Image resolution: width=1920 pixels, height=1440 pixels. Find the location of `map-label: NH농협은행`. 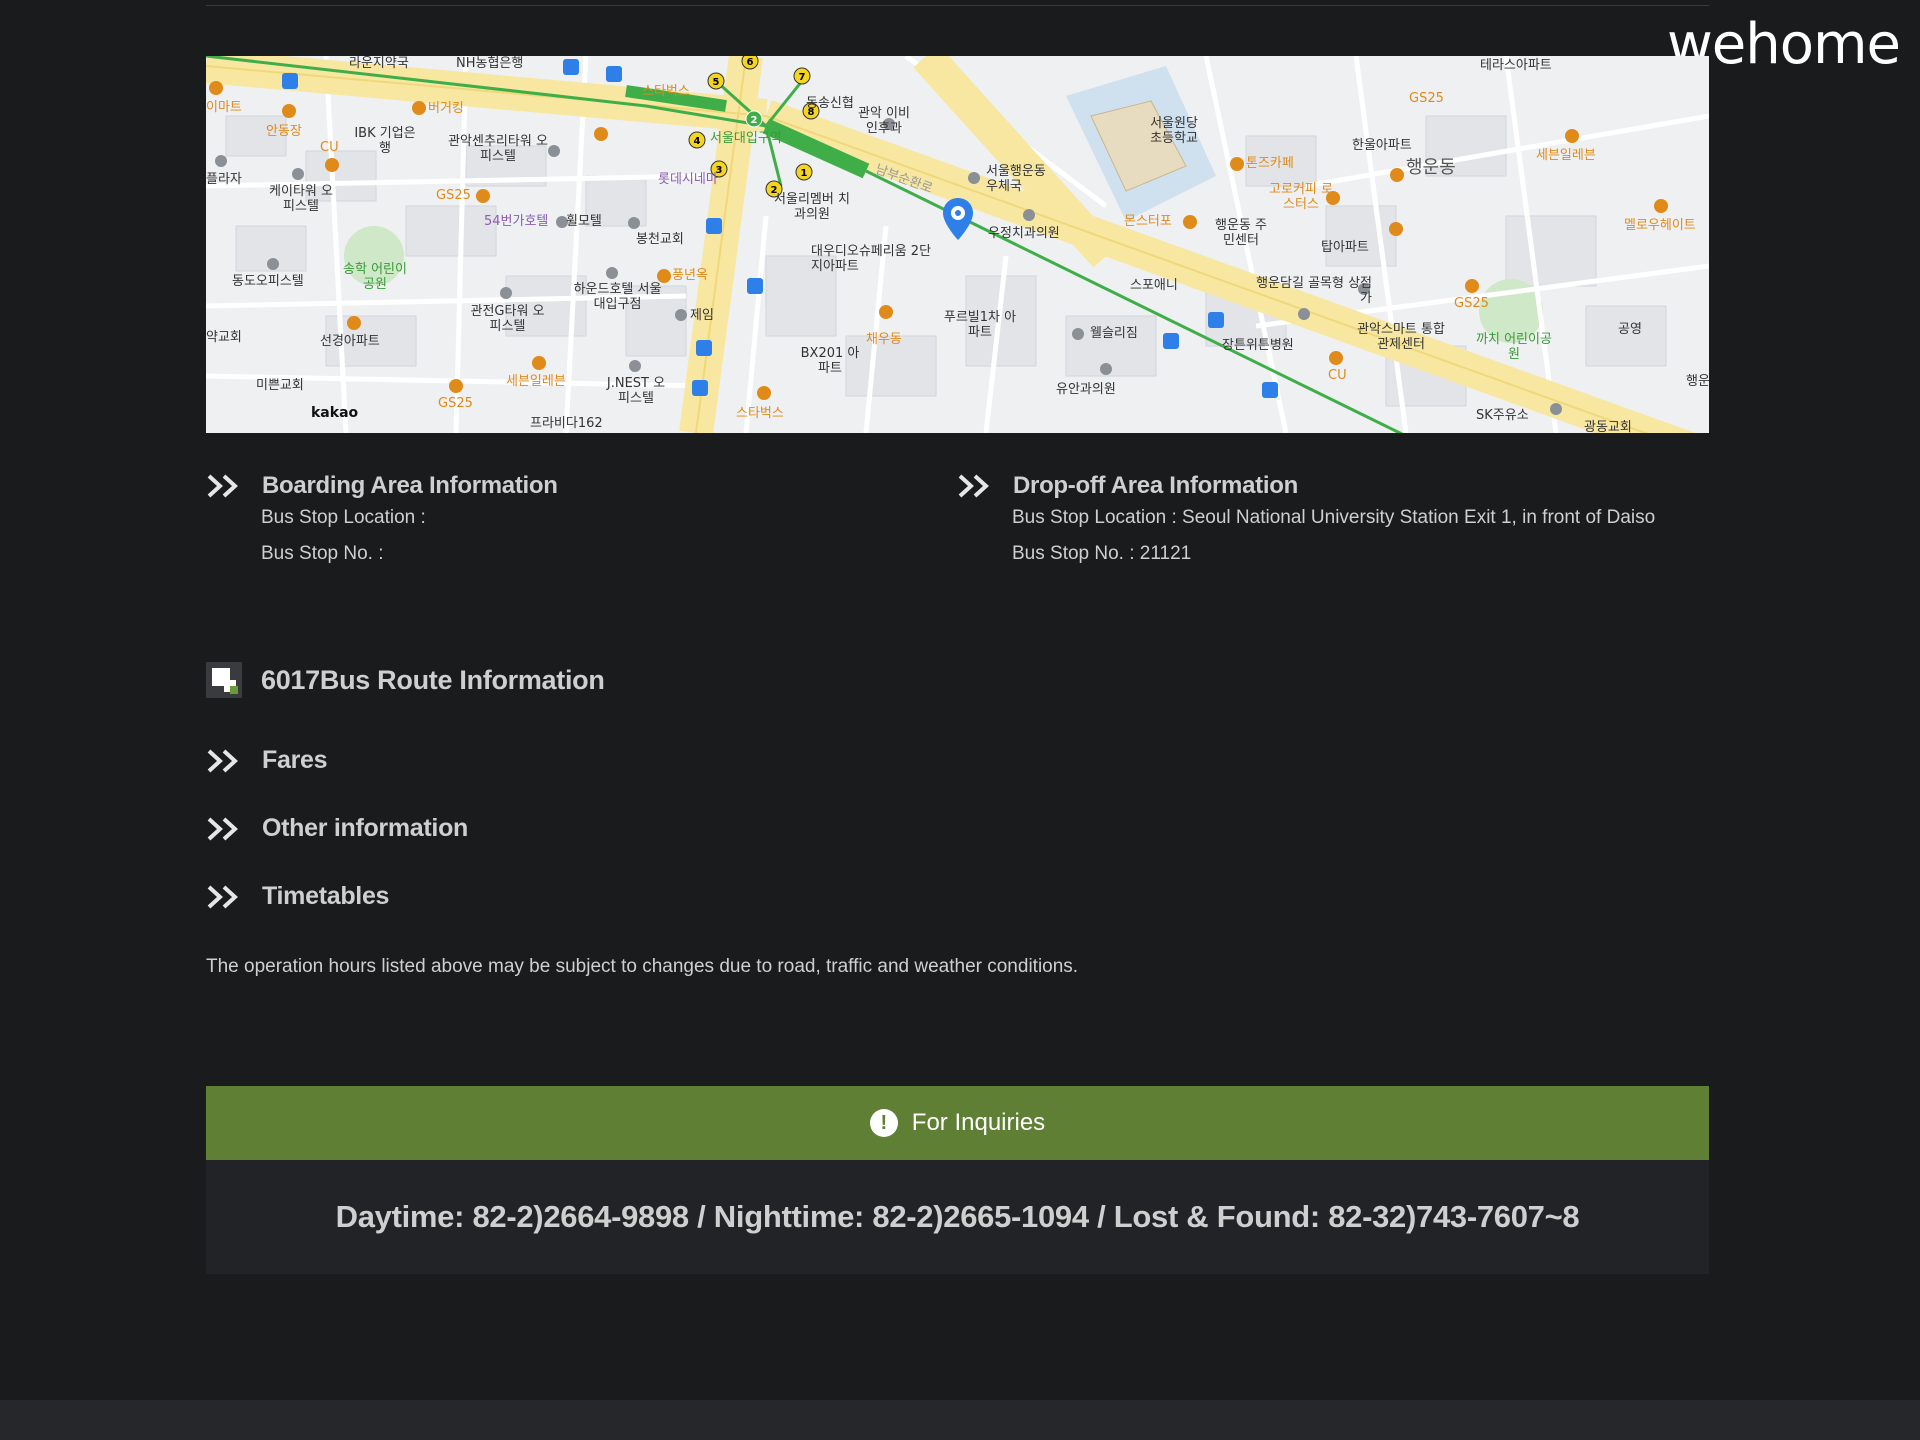

map-label: NH농협은행 is located at coordinates (490, 63).